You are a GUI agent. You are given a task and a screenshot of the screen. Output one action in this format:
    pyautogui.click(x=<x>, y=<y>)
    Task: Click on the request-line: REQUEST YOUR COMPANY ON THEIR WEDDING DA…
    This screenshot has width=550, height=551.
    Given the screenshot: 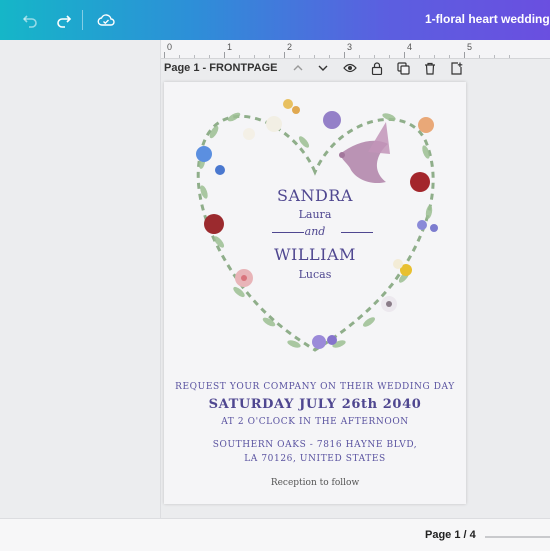 What is the action you would take?
    pyautogui.click(x=315, y=387)
    